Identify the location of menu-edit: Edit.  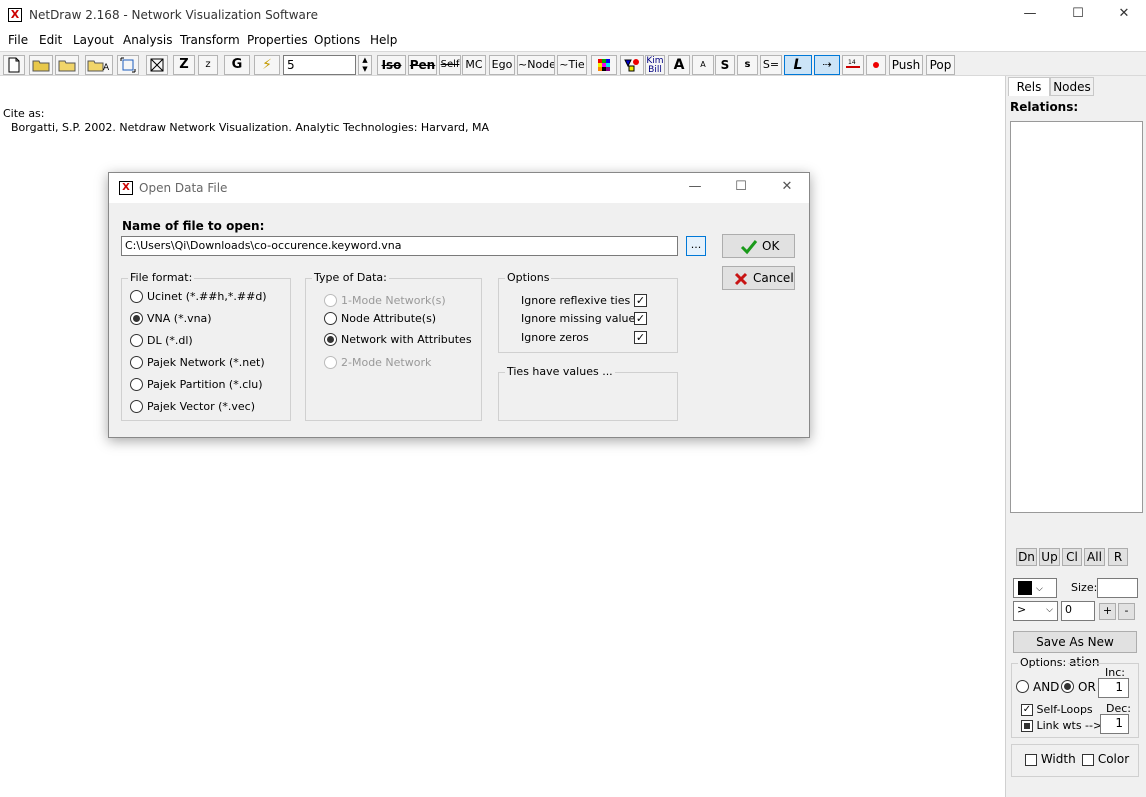
(50, 40).